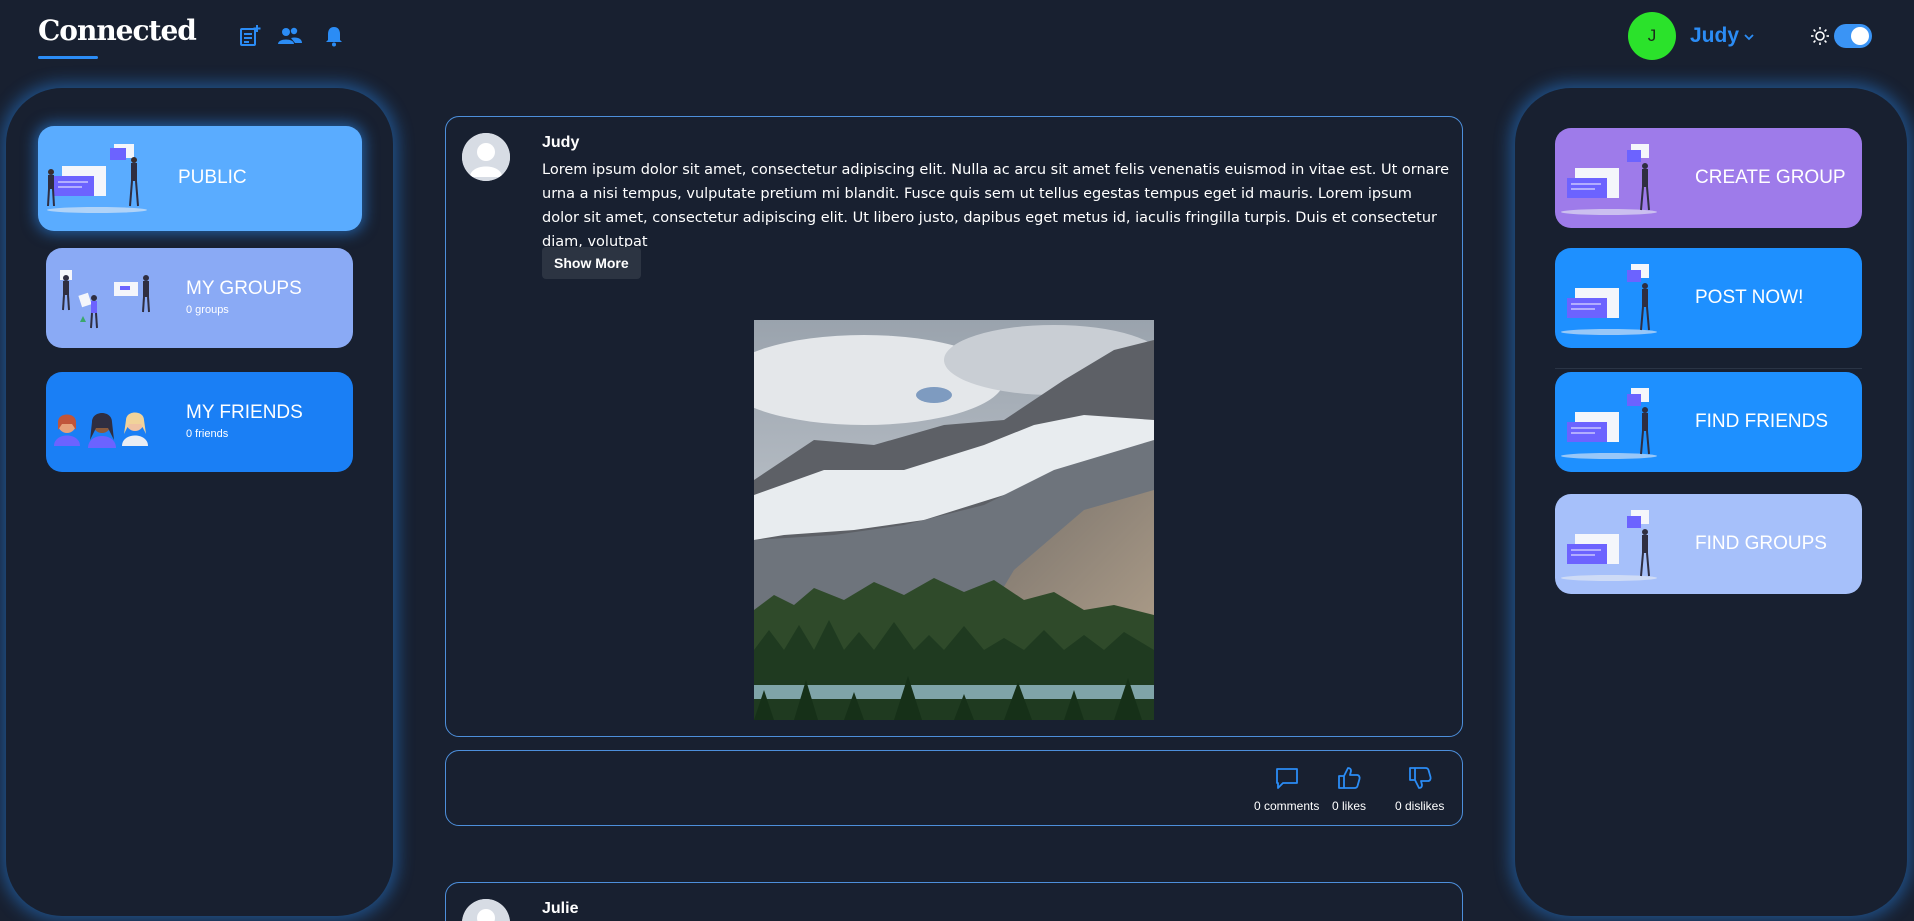 The image size is (1914, 921). I want to click on post-card: Julie, so click(954, 901).